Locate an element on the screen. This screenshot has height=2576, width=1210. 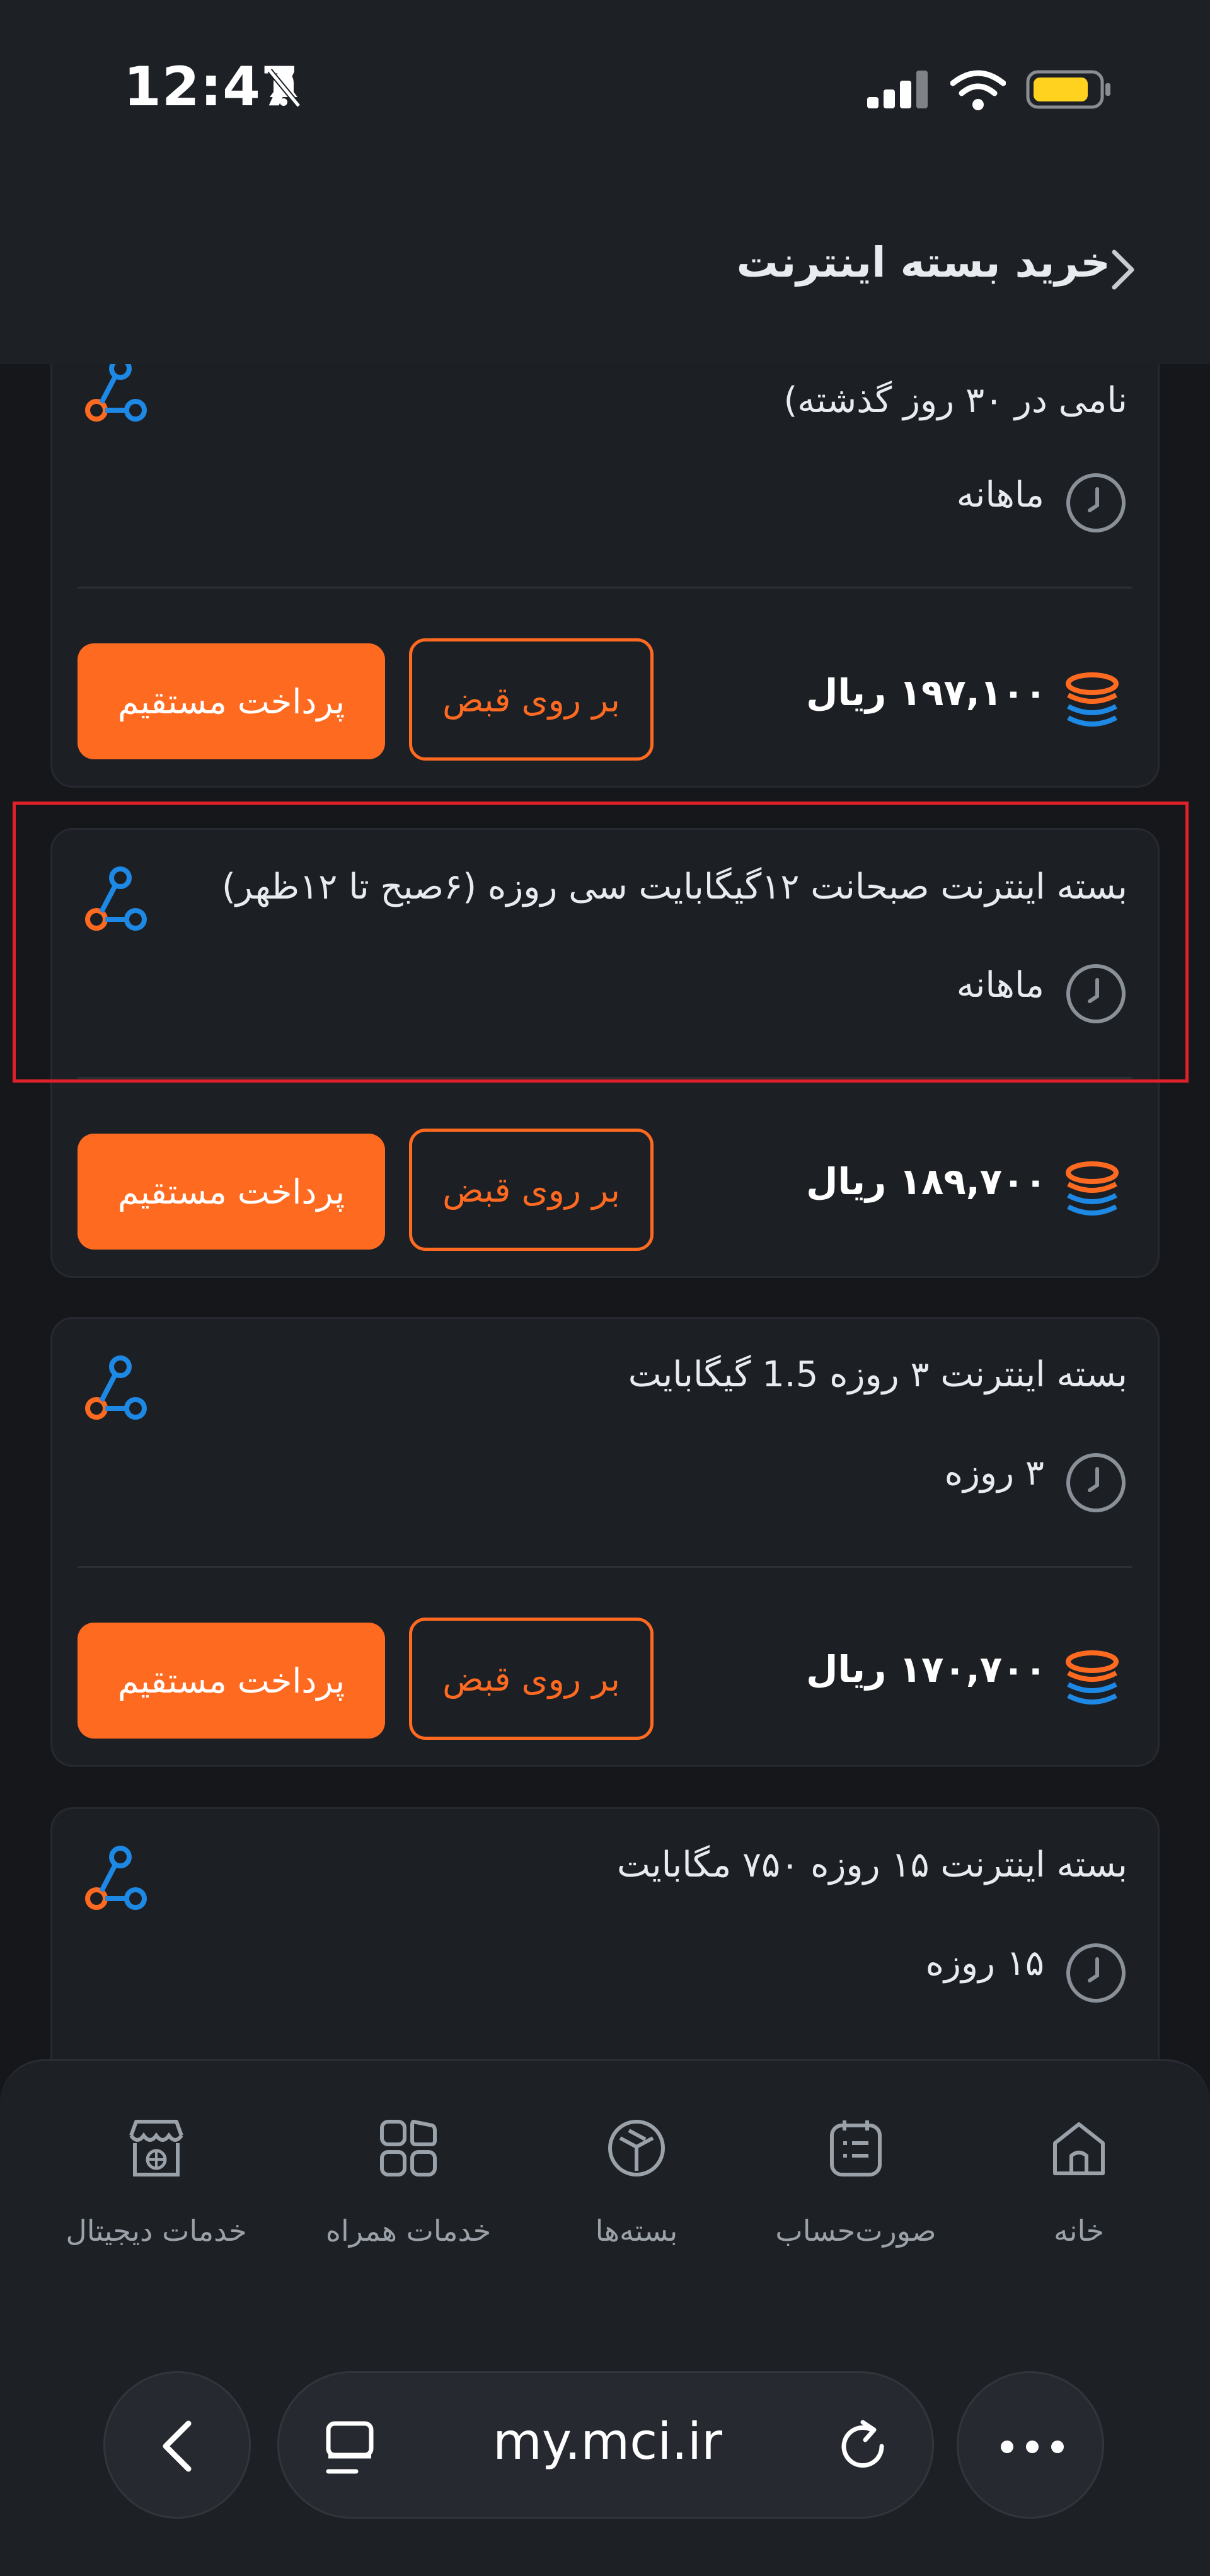
package-title: نامی در ۳۰ روز گذشته) is located at coordinates (955, 400).